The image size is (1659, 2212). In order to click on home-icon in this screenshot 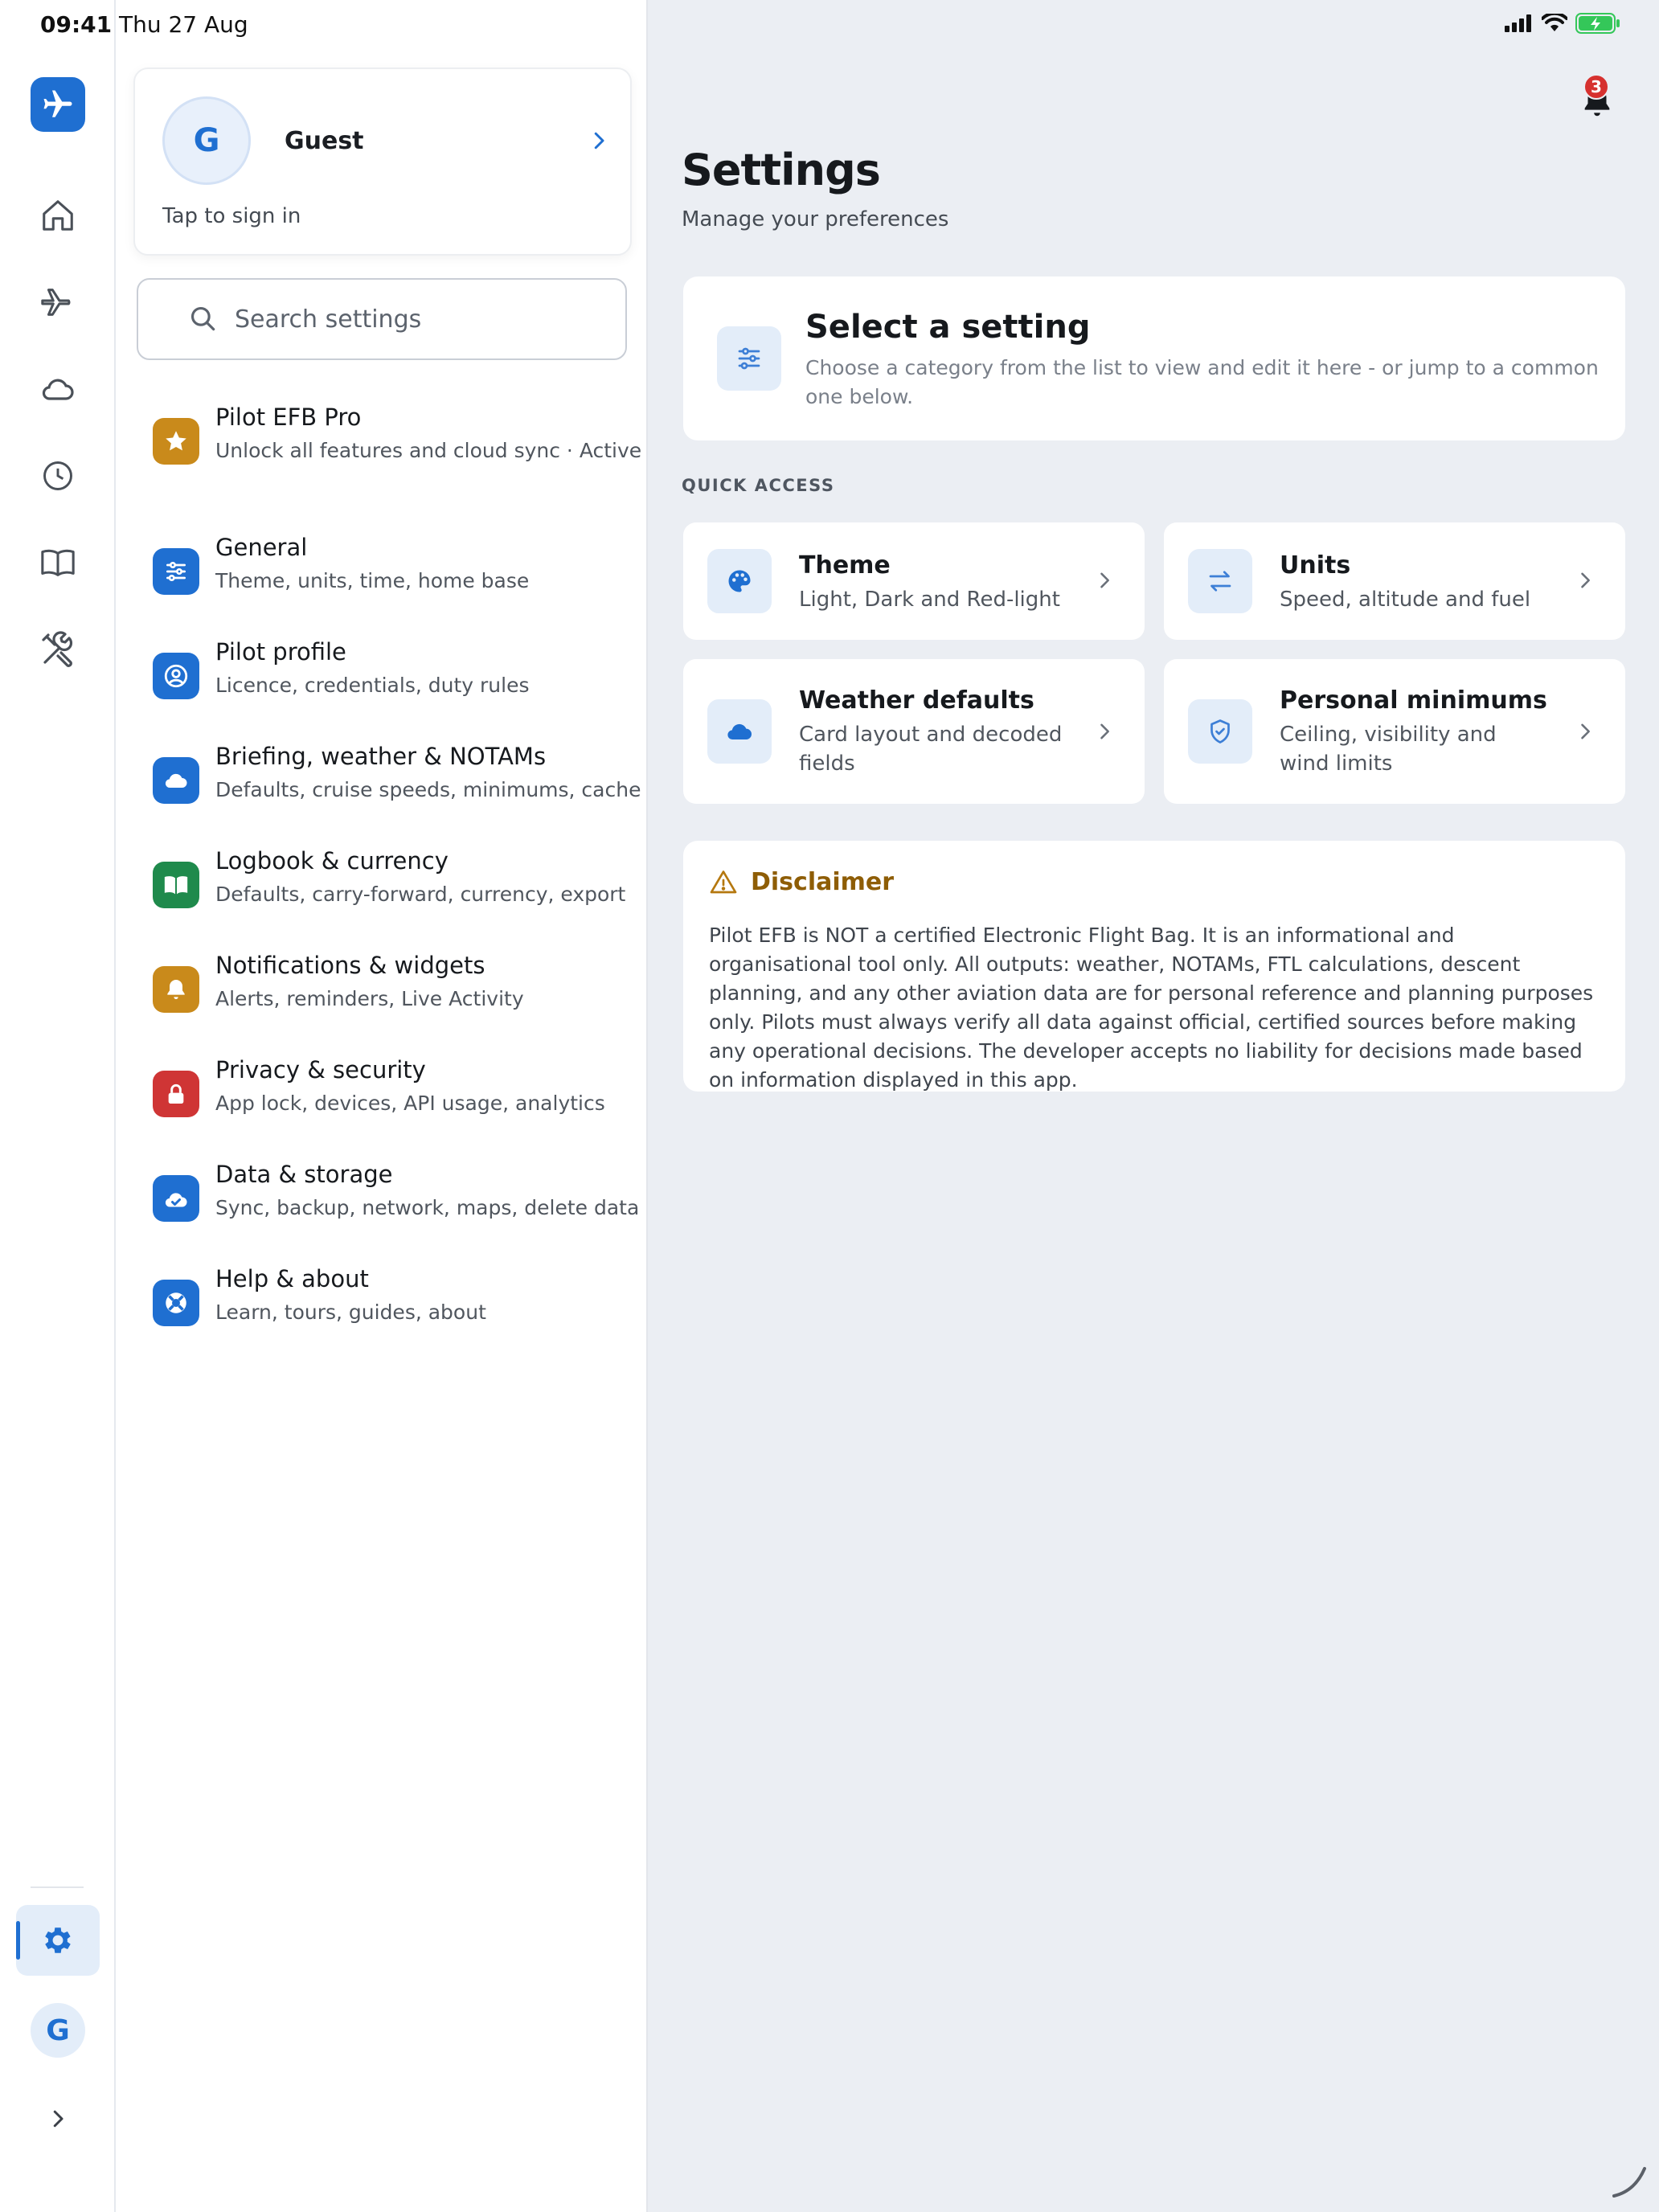, I will do `click(58, 216)`.